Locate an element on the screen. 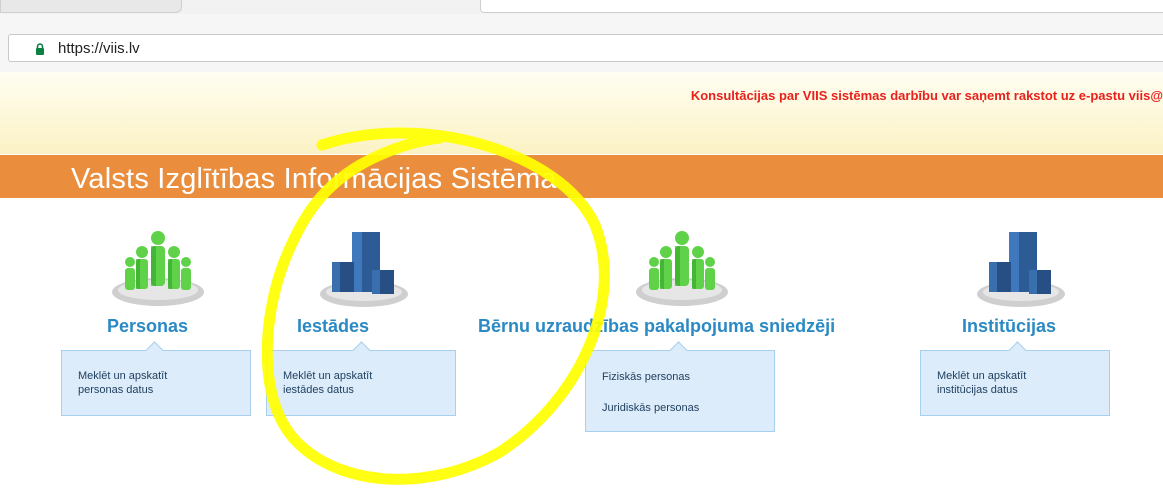 The image size is (1163, 500). address-bar: https://viis.lv is located at coordinates (585, 48).